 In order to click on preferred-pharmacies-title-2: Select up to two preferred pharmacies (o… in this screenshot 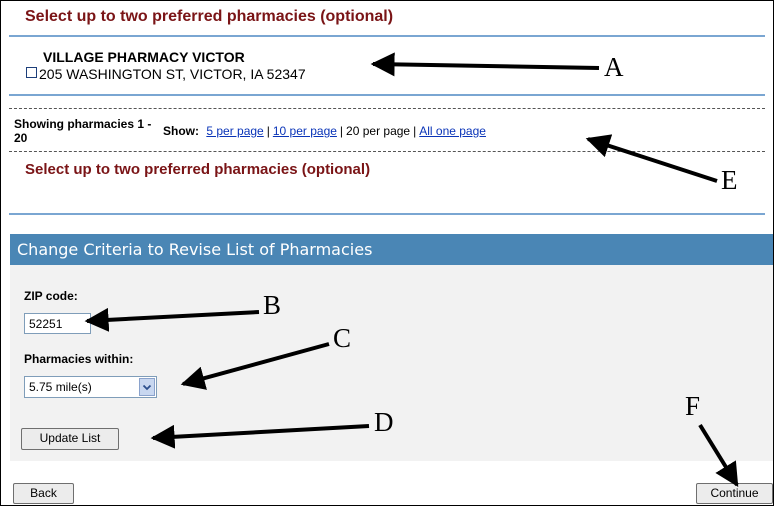, I will do `click(198, 169)`.